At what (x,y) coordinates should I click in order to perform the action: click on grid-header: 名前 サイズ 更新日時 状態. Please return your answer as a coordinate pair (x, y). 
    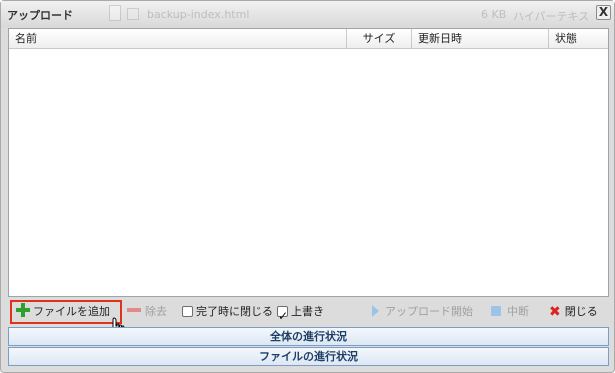
    Looking at the image, I should click on (308, 39).